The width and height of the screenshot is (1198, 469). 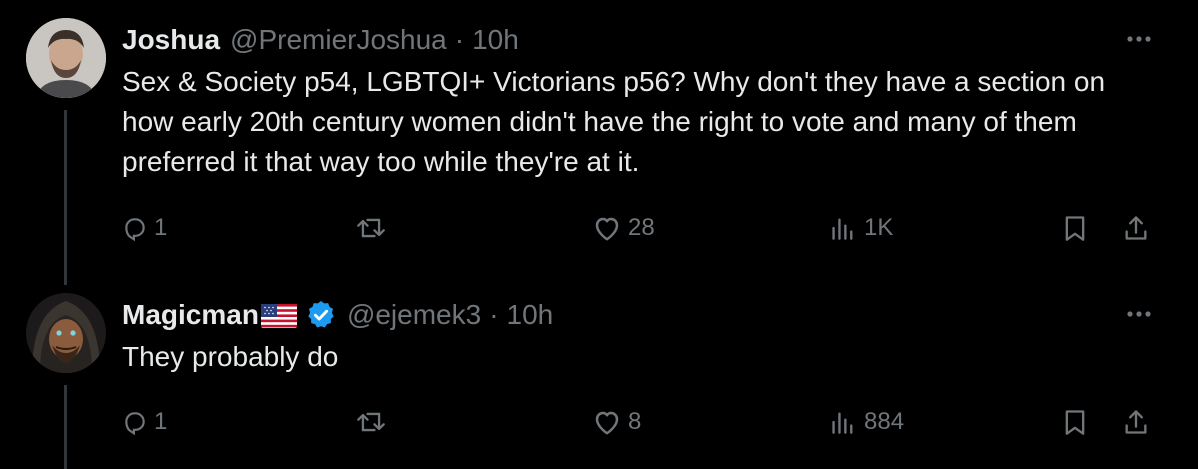 What do you see at coordinates (337, 315) in the screenshot?
I see `tweet-header: Magicman @ejemek3 · 10h` at bounding box center [337, 315].